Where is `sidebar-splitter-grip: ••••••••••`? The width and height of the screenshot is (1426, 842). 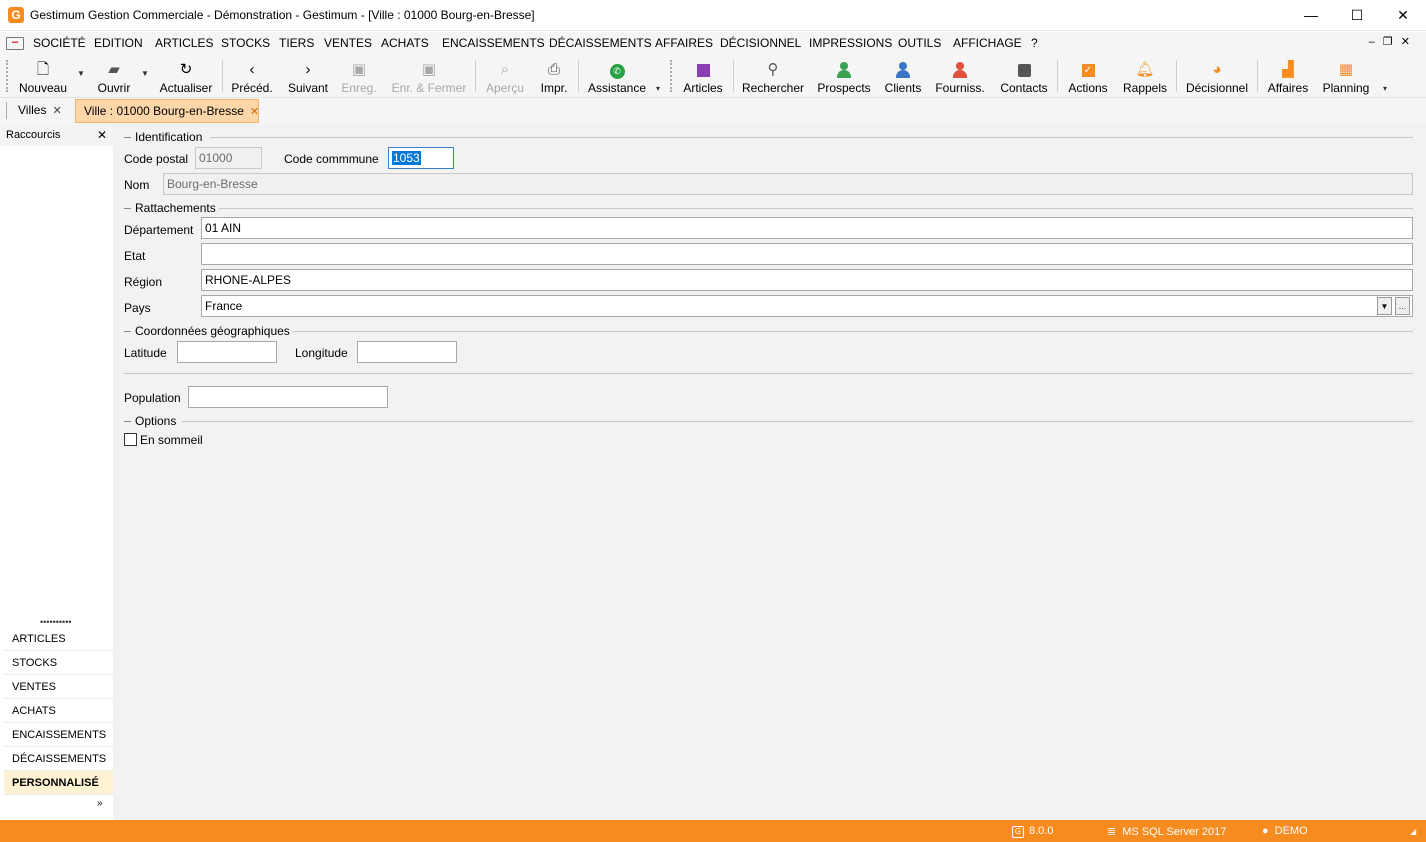
sidebar-splitter-grip: •••••••••• is located at coordinates (56, 622).